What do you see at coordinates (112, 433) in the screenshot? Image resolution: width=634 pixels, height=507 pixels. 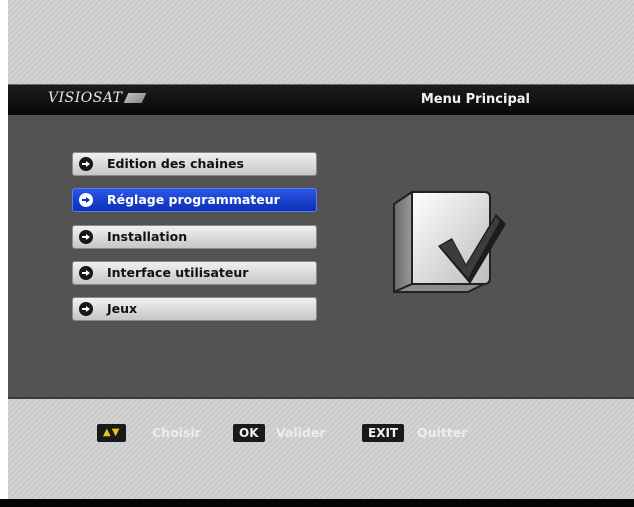 I see `nav-arrows-key: ▲▼` at bounding box center [112, 433].